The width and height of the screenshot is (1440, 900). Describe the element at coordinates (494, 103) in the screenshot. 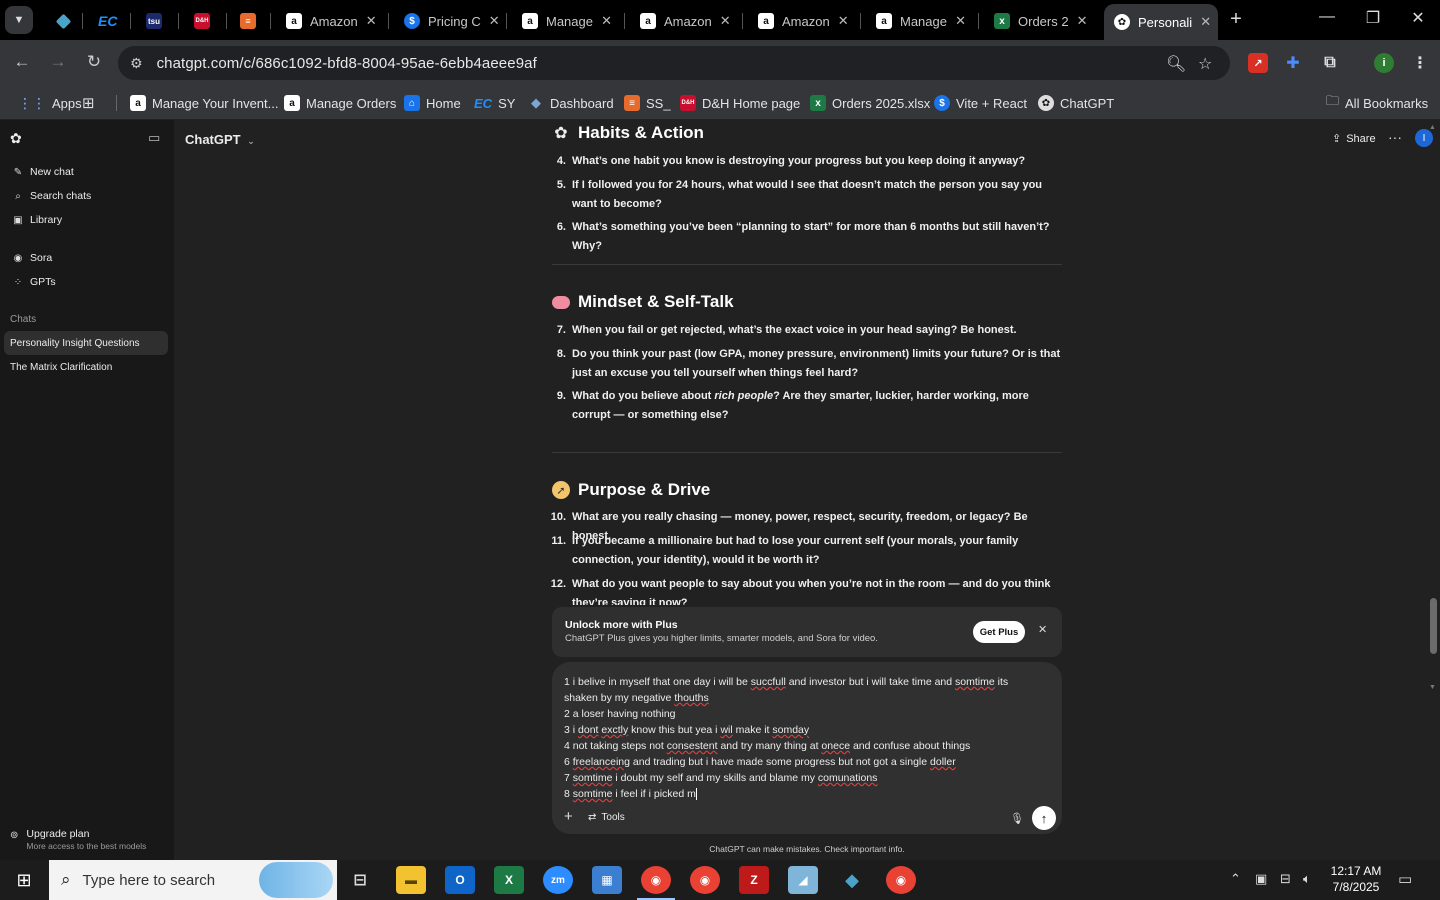

I see `bookmark-sy: EC SY` at that location.